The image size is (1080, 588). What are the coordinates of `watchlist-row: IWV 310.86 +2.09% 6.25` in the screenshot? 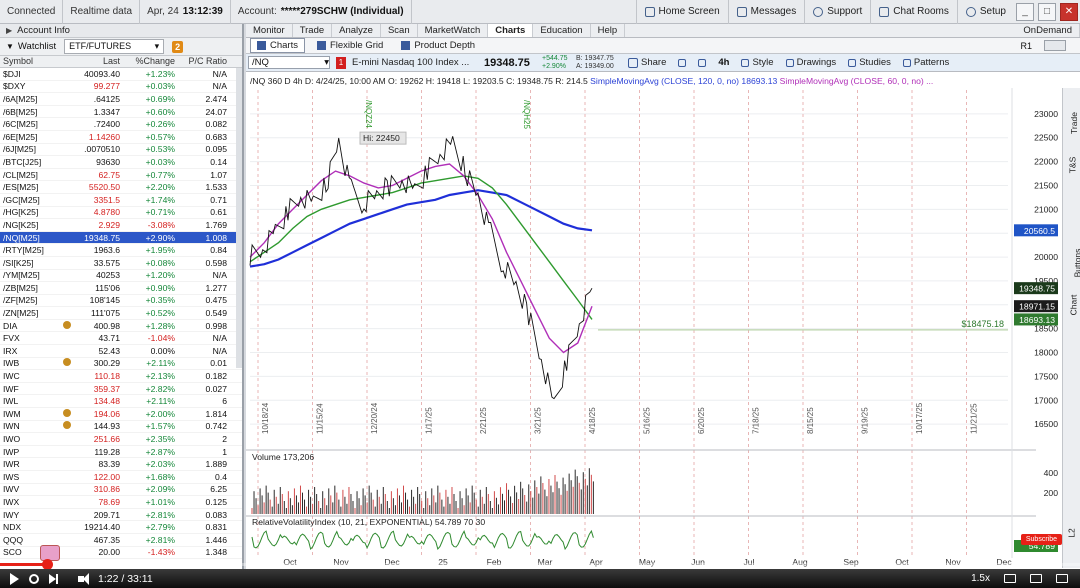 It's located at (121, 490).